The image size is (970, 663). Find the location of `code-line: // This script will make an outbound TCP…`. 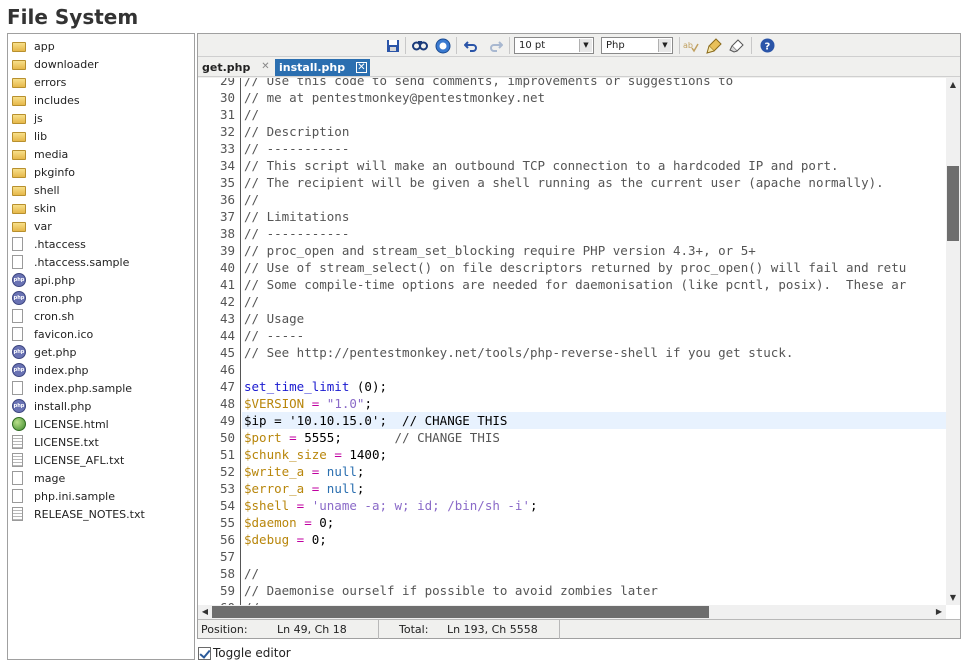

code-line: // This script will make an outbound TCP… is located at coordinates (541, 165).